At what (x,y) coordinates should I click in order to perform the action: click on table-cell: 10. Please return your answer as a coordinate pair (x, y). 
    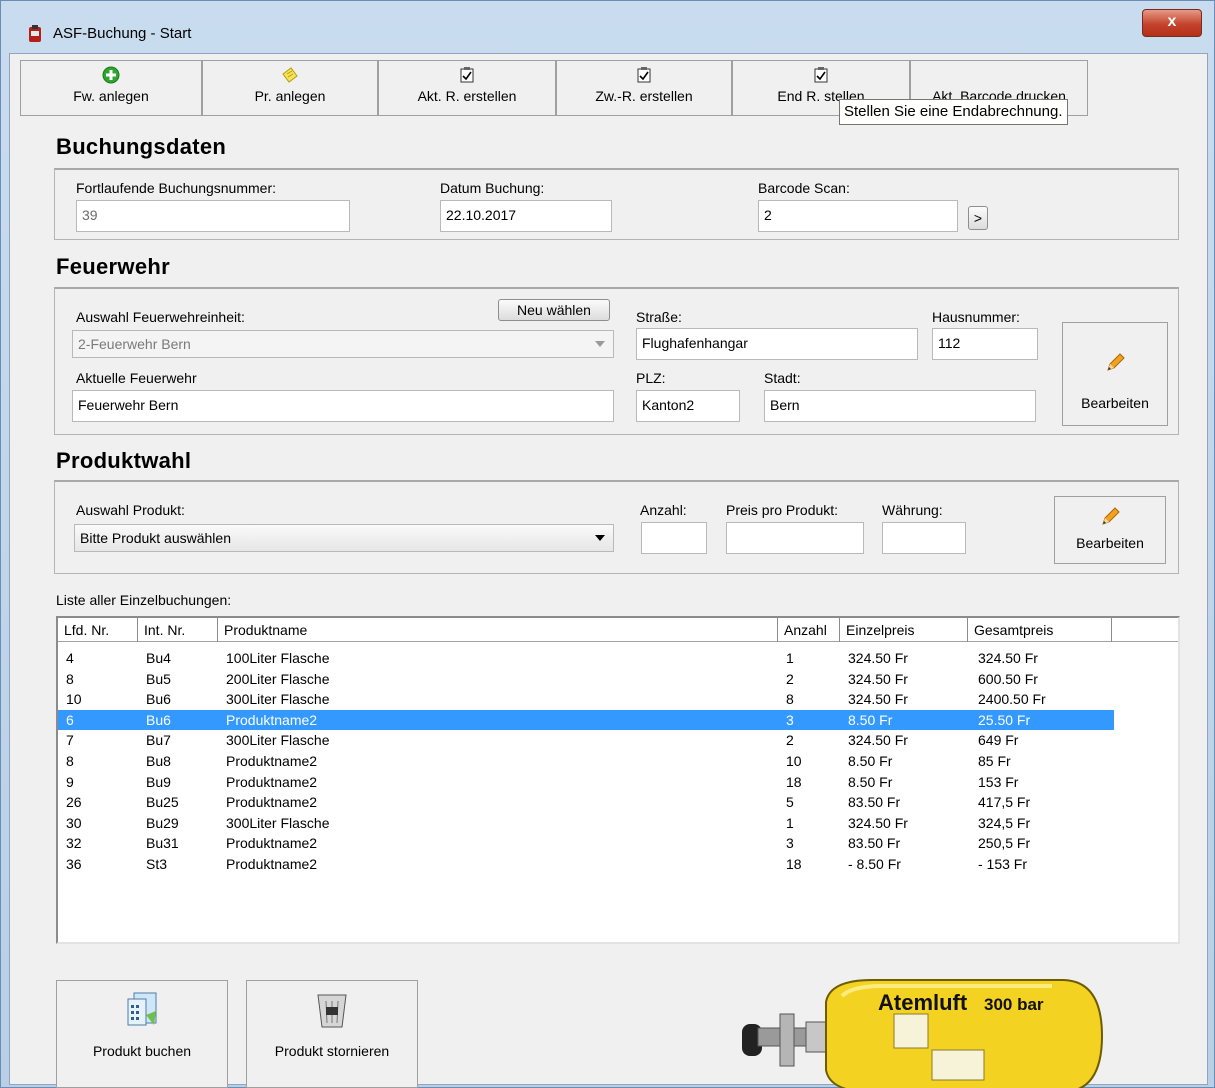
    Looking at the image, I should click on (74, 699).